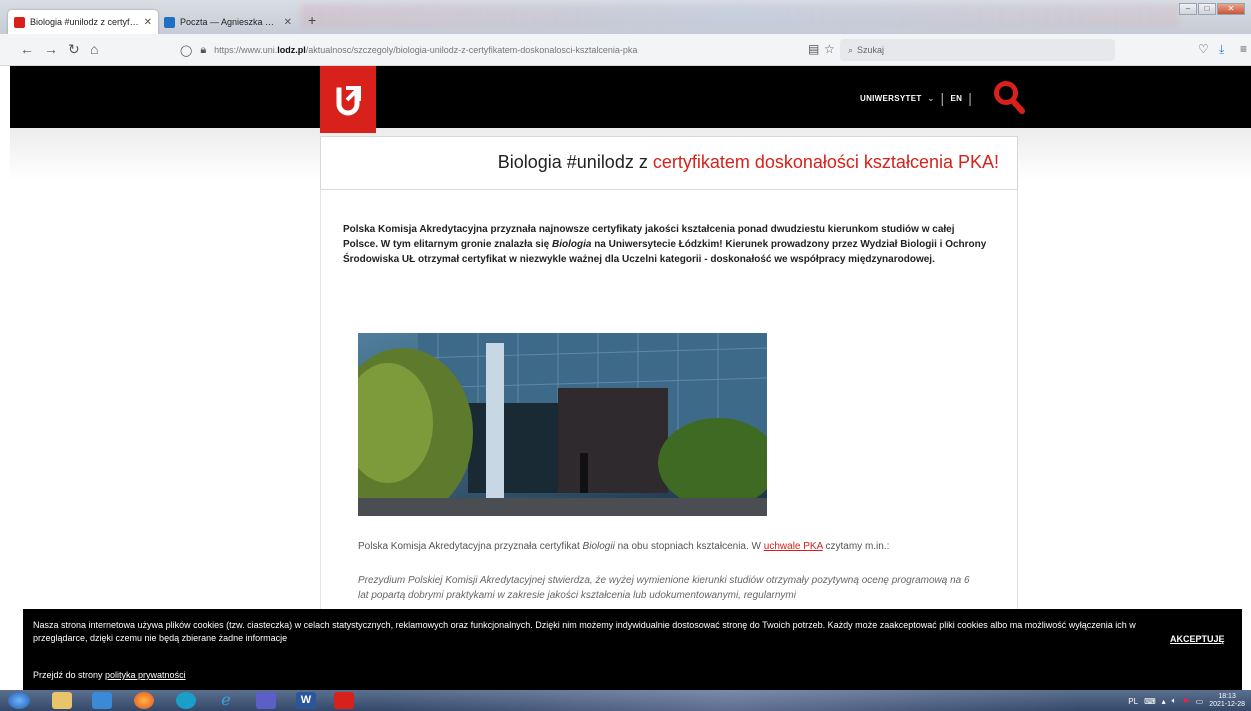 Image resolution: width=1251 pixels, height=711 pixels. I want to click on uchwala-pka-link: uchwale PKA, so click(793, 546).